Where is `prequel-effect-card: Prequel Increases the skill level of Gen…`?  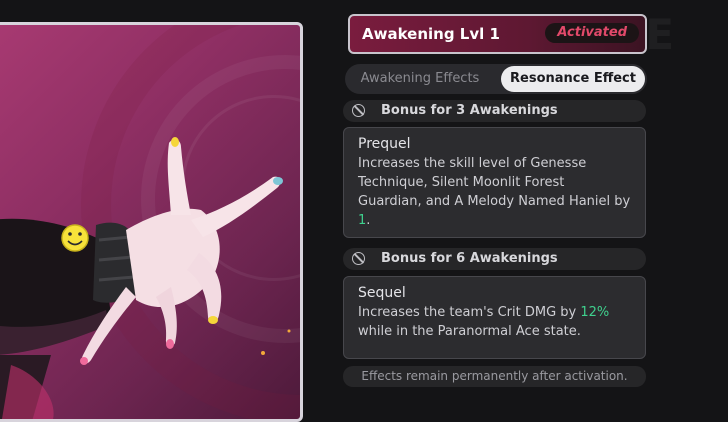
prequel-effect-card: Prequel Increases the skill level of Gen… is located at coordinates (494, 182).